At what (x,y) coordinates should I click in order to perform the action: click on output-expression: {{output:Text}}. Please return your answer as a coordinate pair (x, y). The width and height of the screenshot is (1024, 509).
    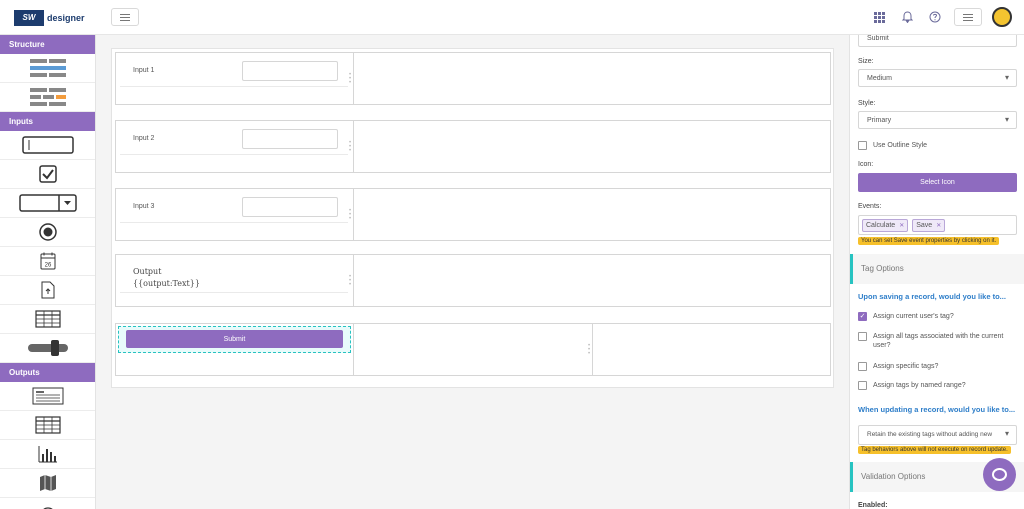
    Looking at the image, I should click on (166, 283).